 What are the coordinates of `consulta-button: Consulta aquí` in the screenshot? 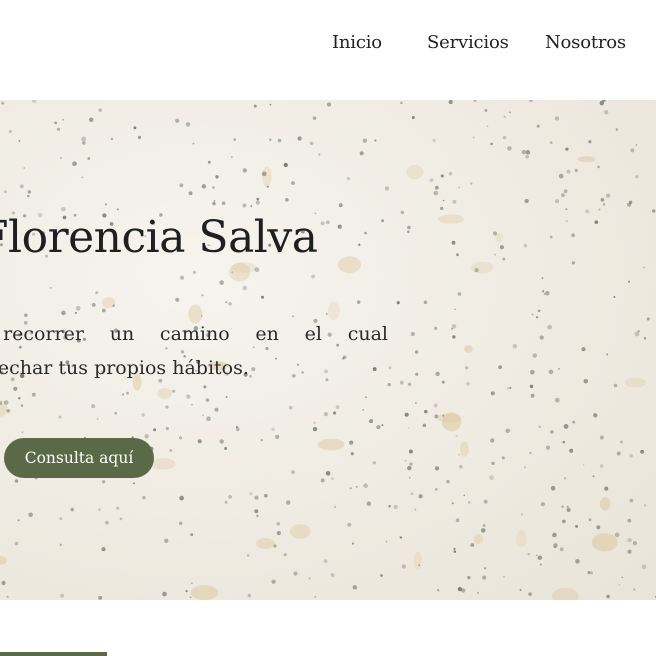 It's located at (79, 458).